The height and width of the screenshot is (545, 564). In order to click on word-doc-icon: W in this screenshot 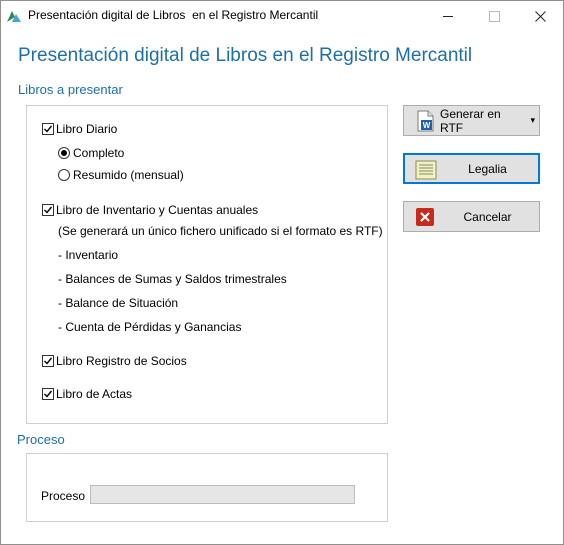, I will do `click(425, 121)`.